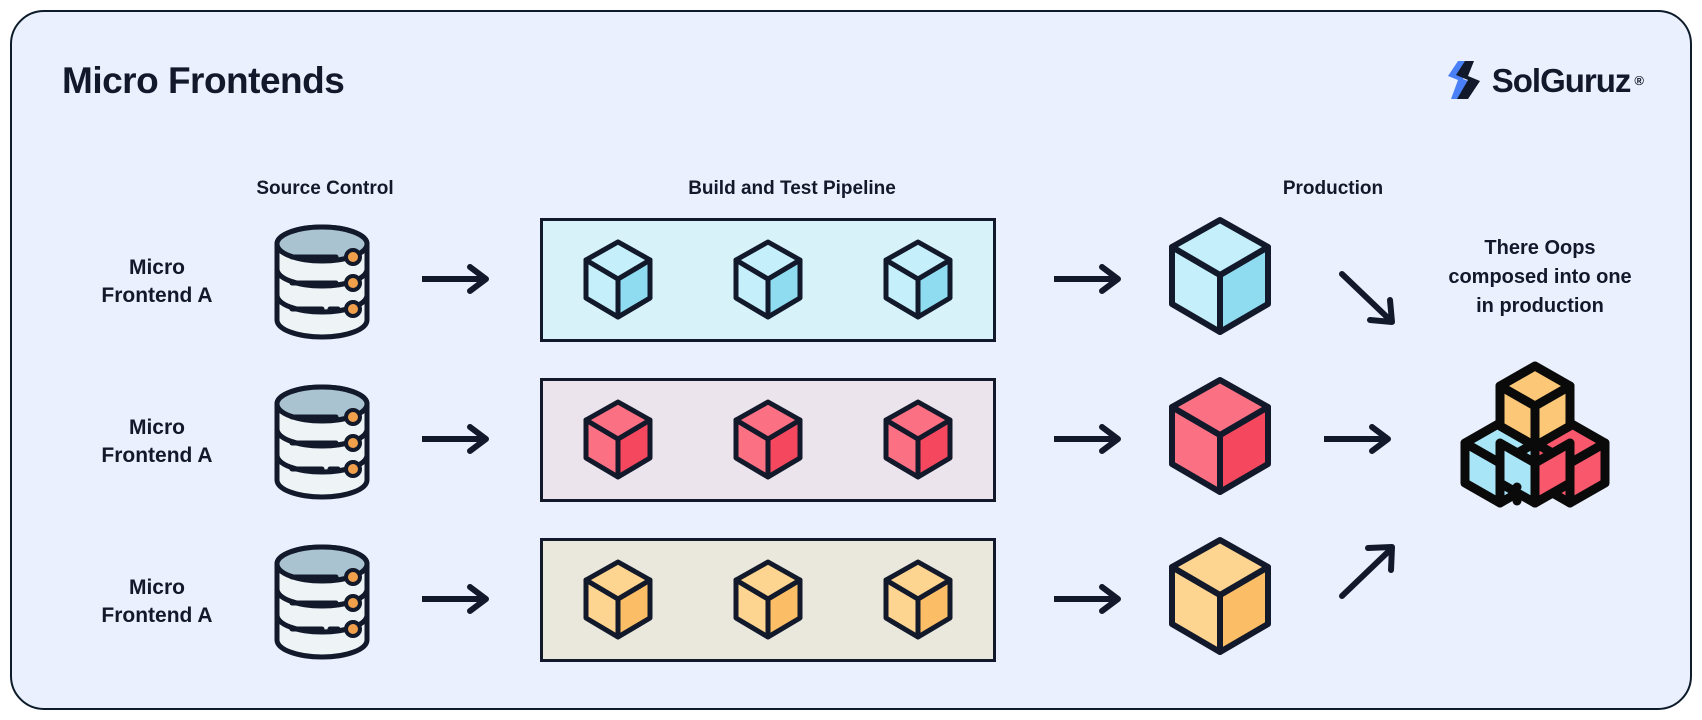 The width and height of the screenshot is (1702, 720). What do you see at coordinates (455, 439) in the screenshot?
I see `arrow-right-icon-row-2-to-pipeline` at bounding box center [455, 439].